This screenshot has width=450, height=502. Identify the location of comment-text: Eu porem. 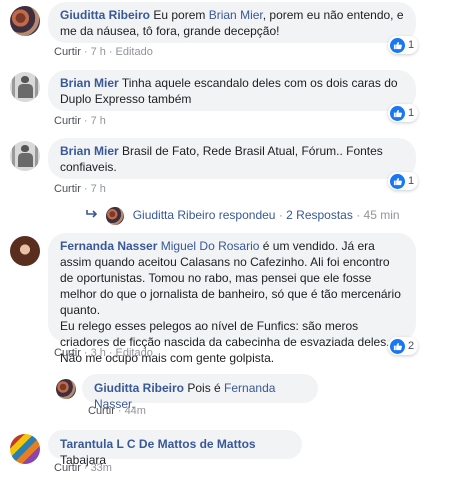
(179, 15).